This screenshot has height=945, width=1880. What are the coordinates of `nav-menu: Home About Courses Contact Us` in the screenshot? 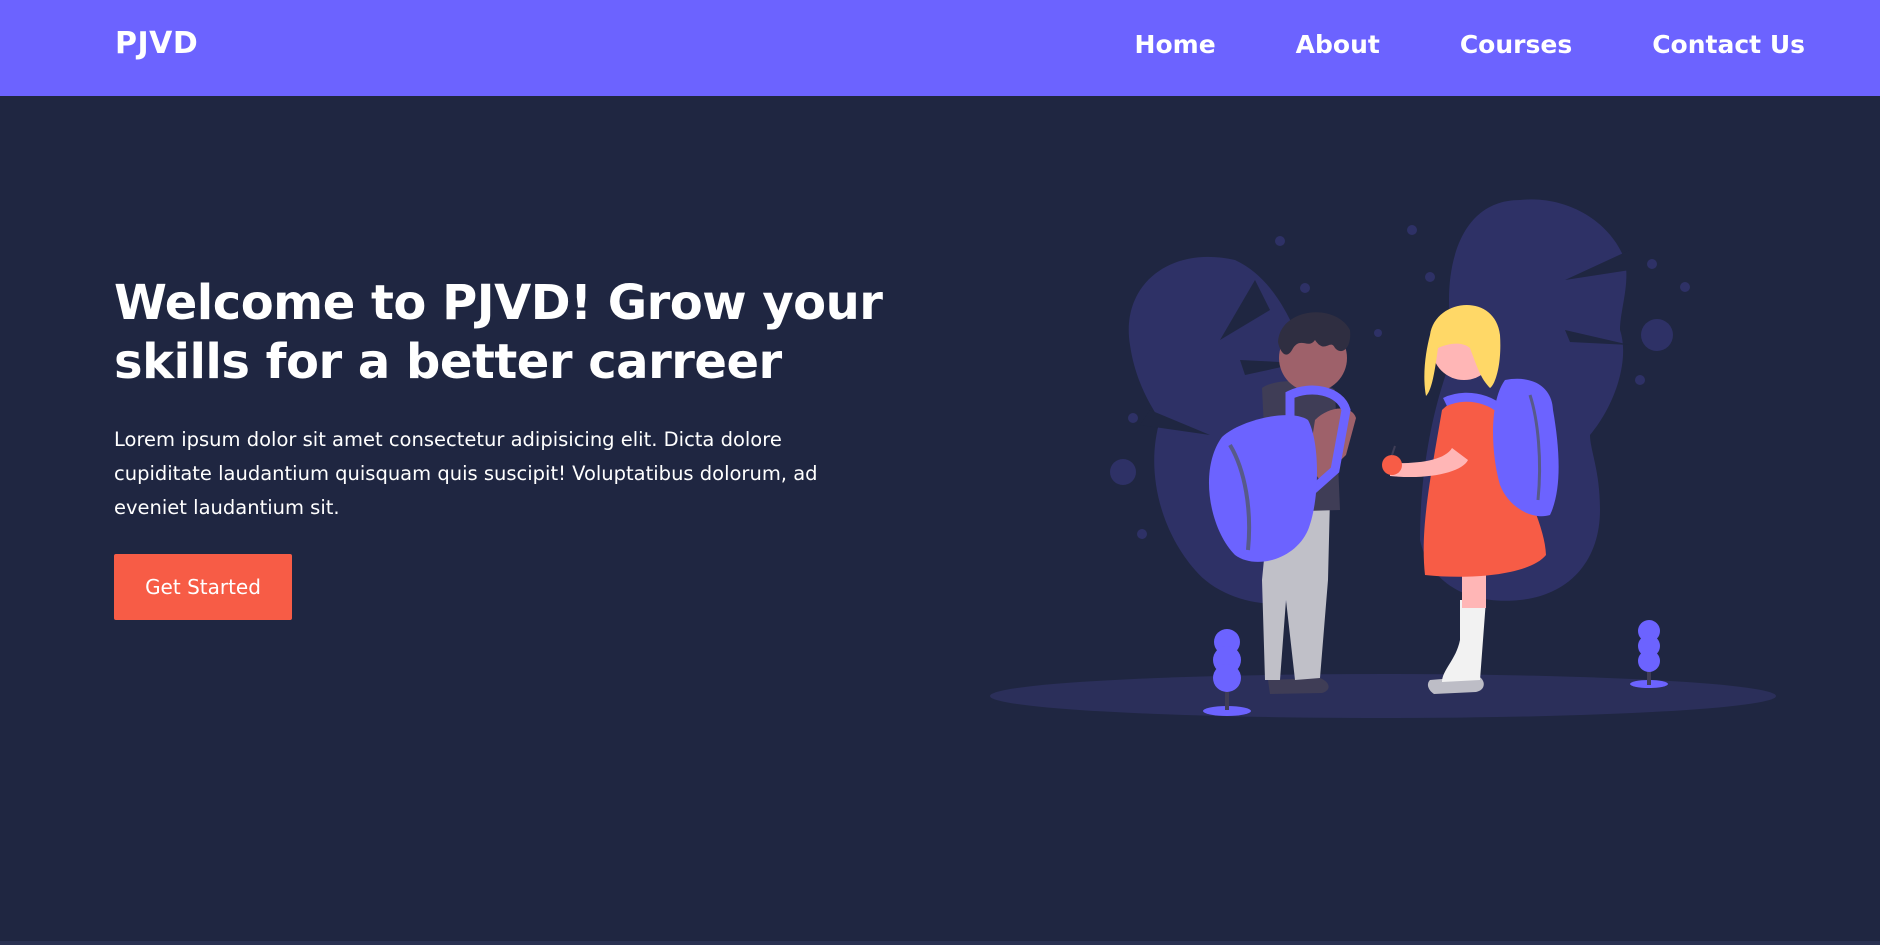 It's located at (1470, 44).